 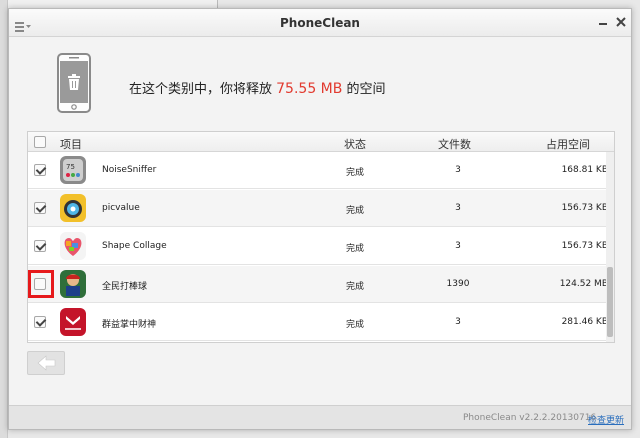 I want to click on svg-text: 75, so click(x=70, y=167).